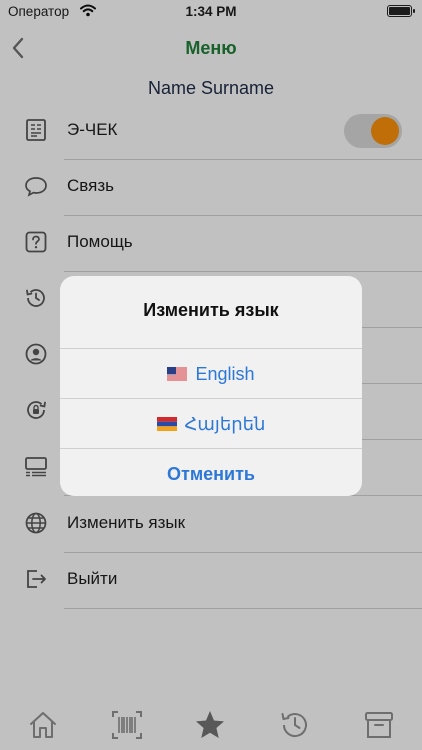 Image resolution: width=422 pixels, height=750 pixels. I want to click on cancel-button: Отменить, so click(211, 472).